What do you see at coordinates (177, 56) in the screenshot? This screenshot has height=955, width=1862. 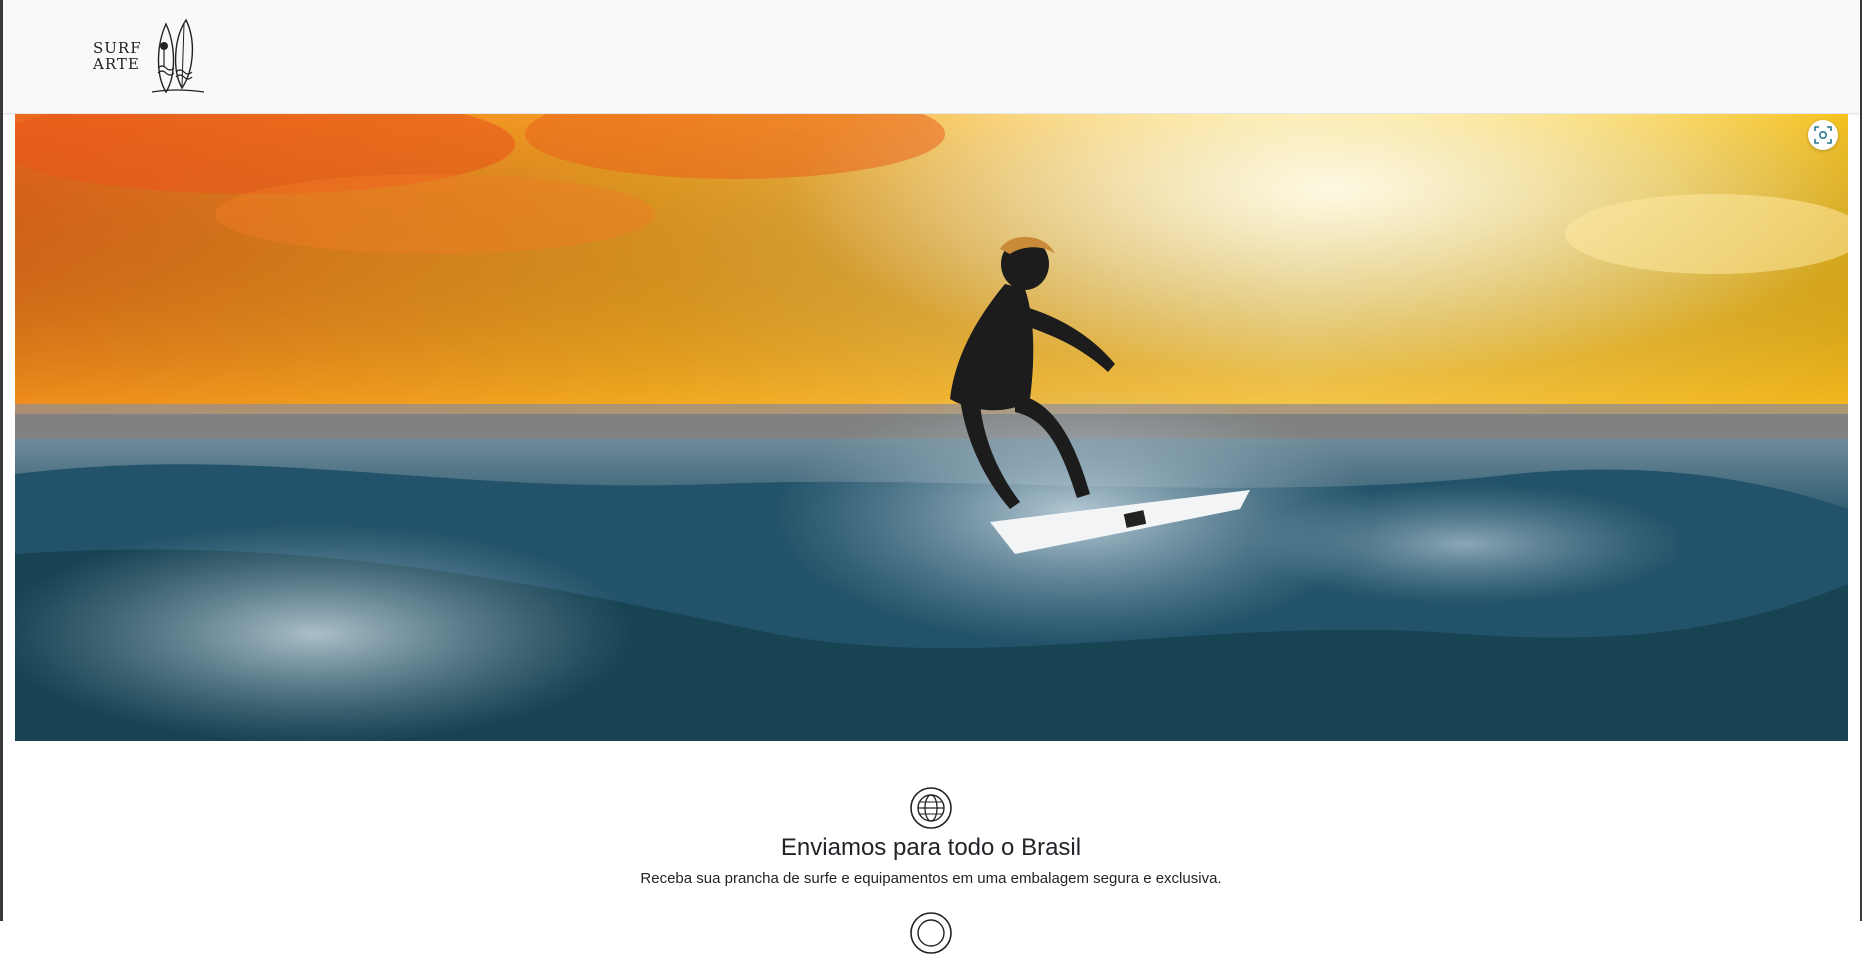 I see `surfboards-icon` at bounding box center [177, 56].